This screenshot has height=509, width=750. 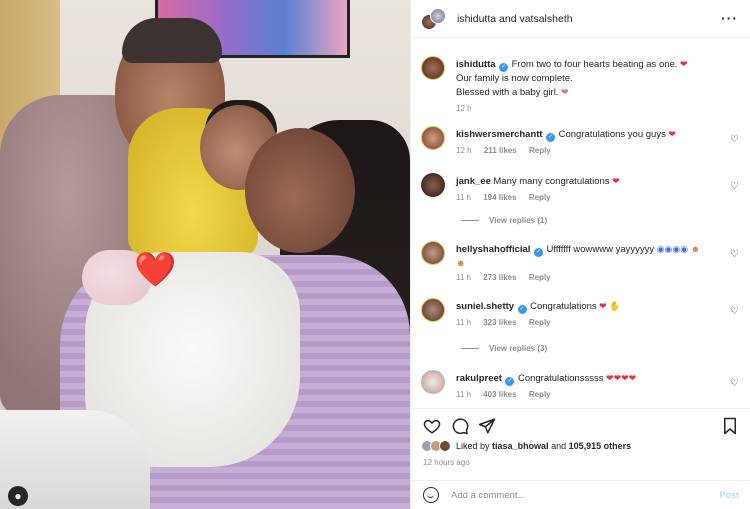 I want to click on add-comment-bar: Post, so click(x=580, y=494).